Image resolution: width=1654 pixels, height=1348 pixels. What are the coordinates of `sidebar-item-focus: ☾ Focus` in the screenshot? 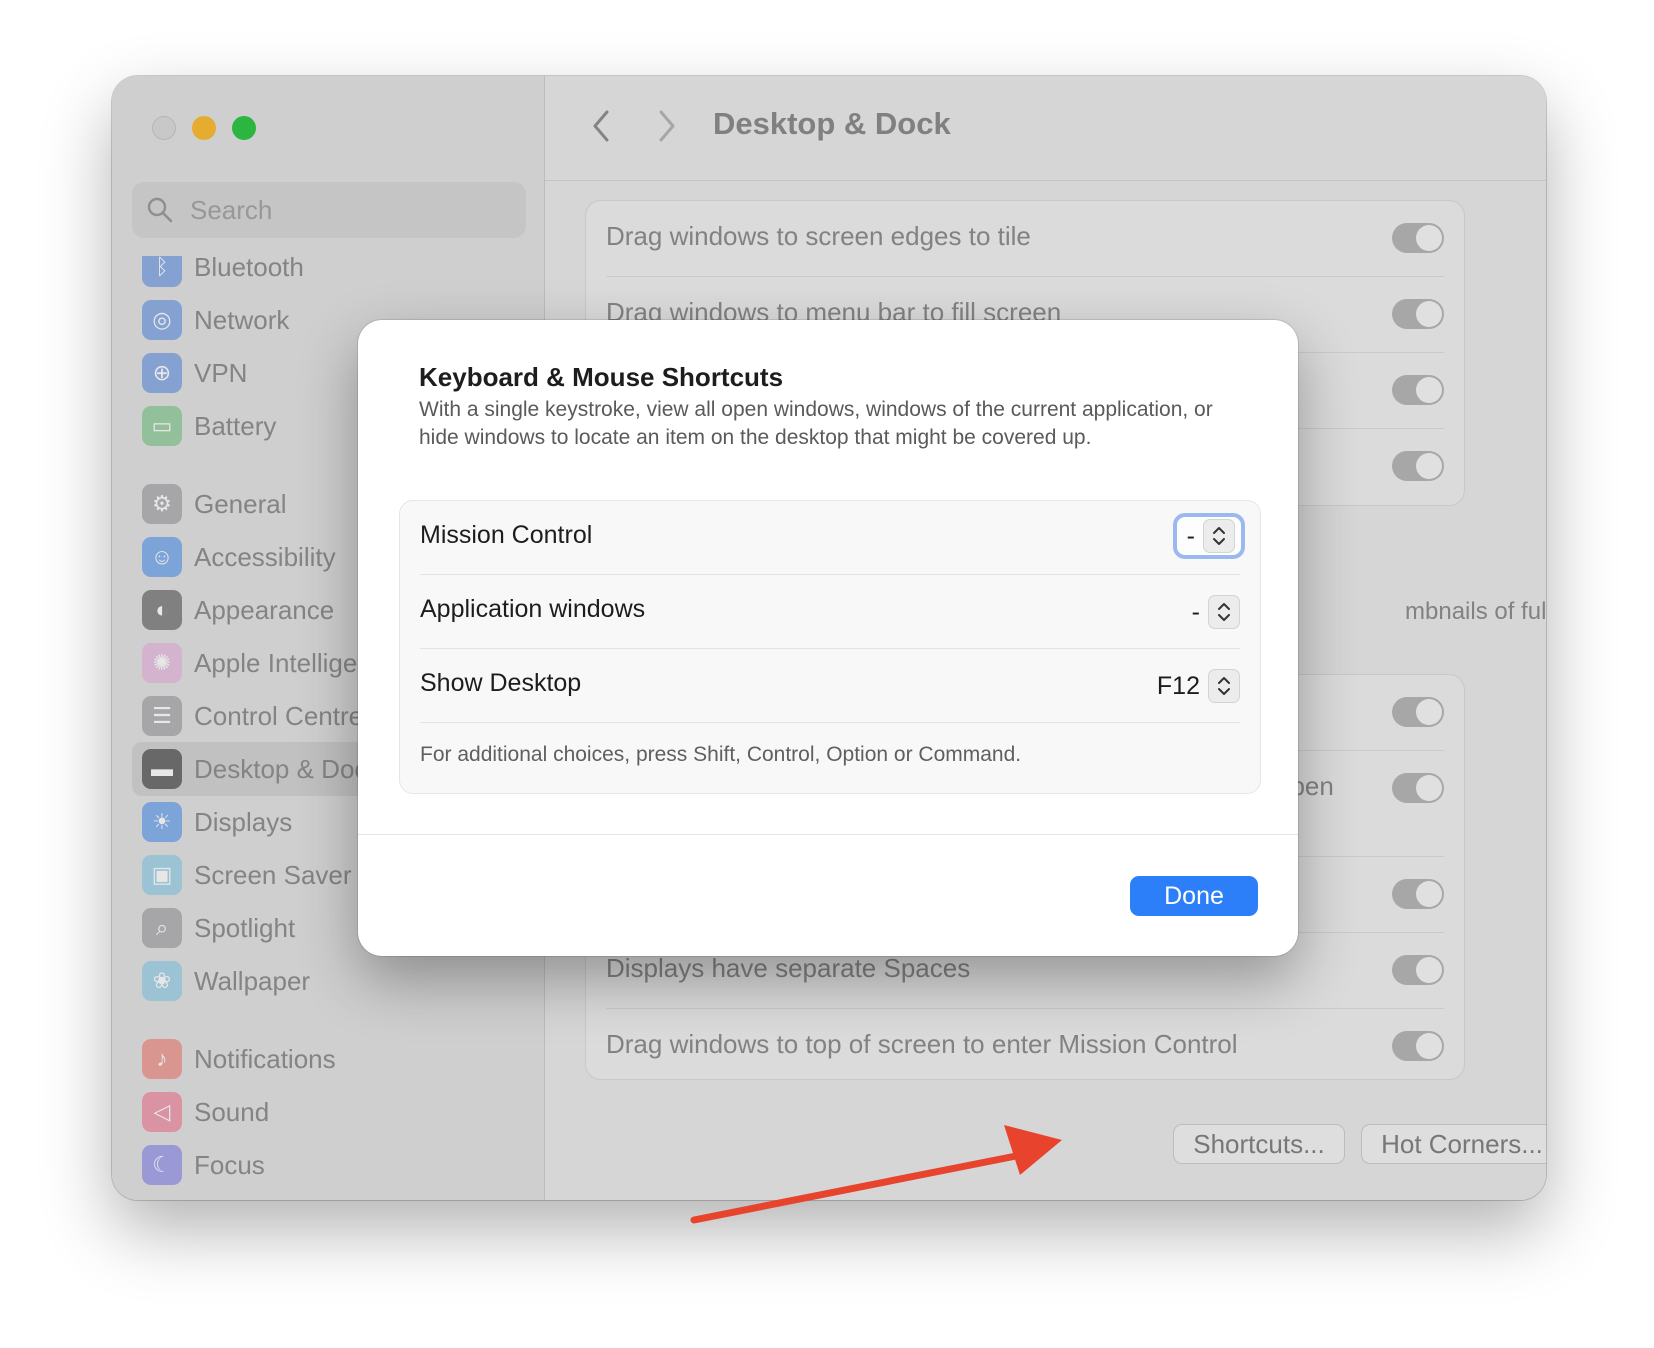 It's located at (328, 1165).